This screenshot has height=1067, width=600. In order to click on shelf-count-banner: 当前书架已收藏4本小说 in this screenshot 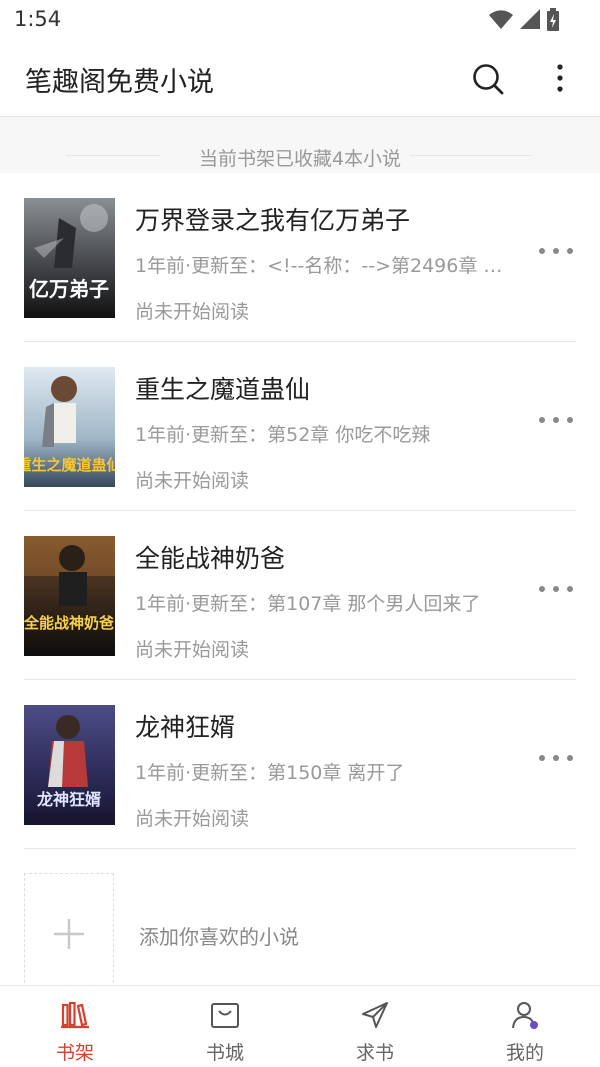, I will do `click(300, 145)`.